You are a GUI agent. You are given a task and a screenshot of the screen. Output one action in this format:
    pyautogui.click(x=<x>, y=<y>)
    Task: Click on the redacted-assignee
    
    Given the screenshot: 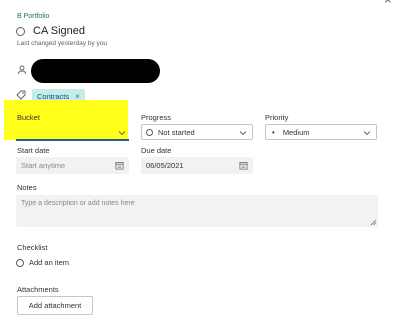 What is the action you would take?
    pyautogui.click(x=95, y=71)
    